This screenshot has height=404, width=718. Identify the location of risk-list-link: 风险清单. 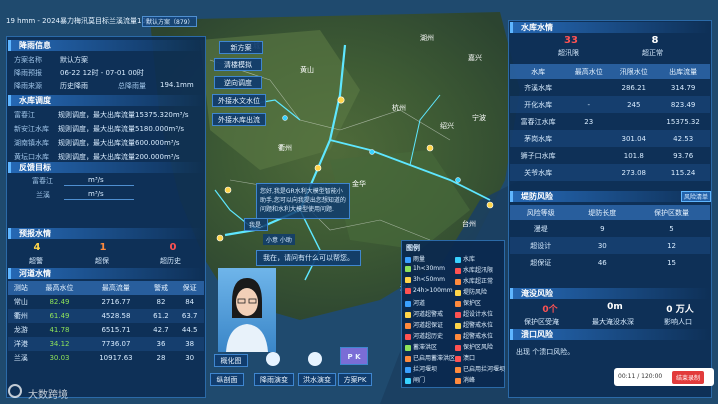
(696, 196).